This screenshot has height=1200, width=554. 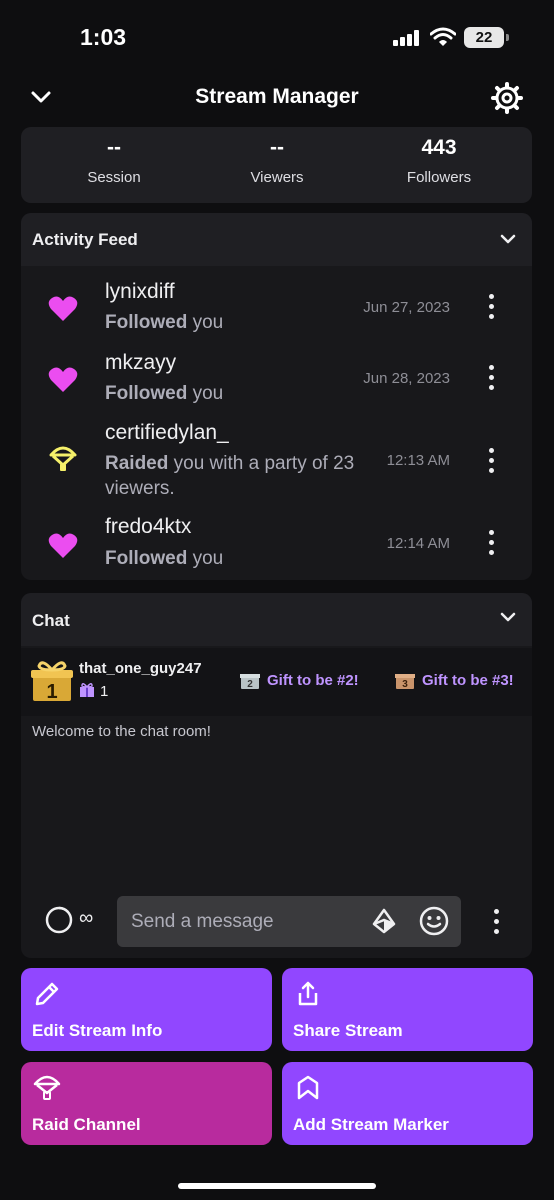 I want to click on slow-mode-value: ∞, so click(x=86, y=918).